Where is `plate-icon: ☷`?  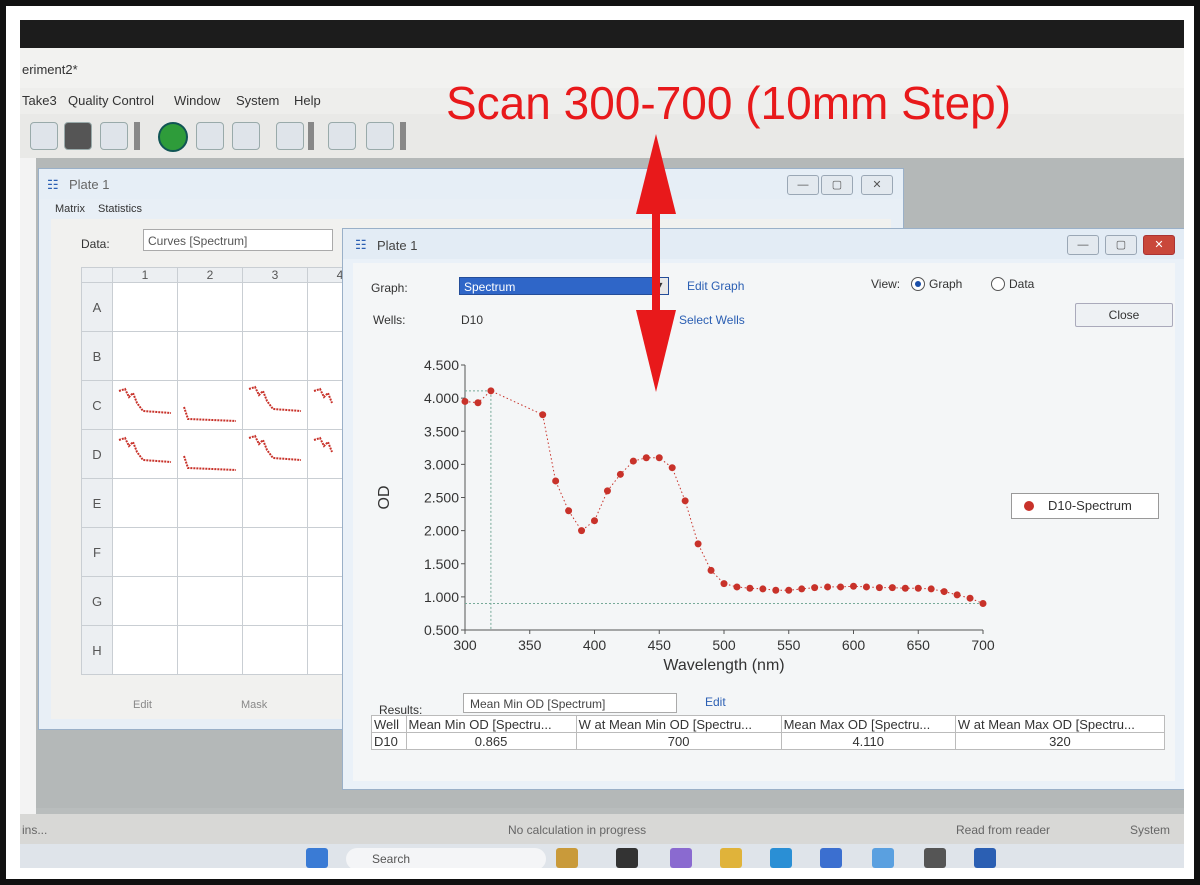
plate-icon: ☷ is located at coordinates (361, 244).